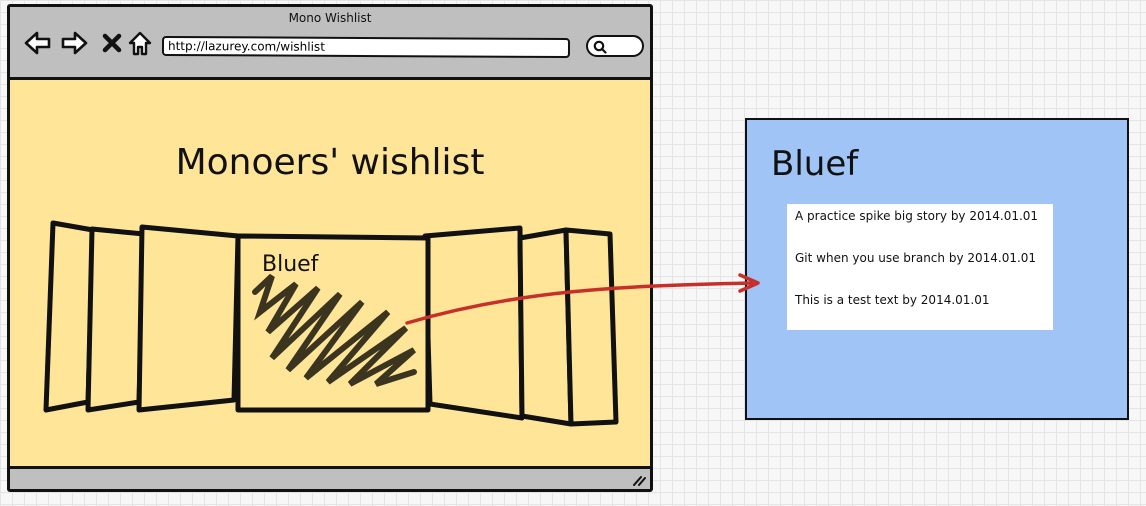 This screenshot has height=506, width=1146. I want to click on focused-card-label: Bluef, so click(290, 264).